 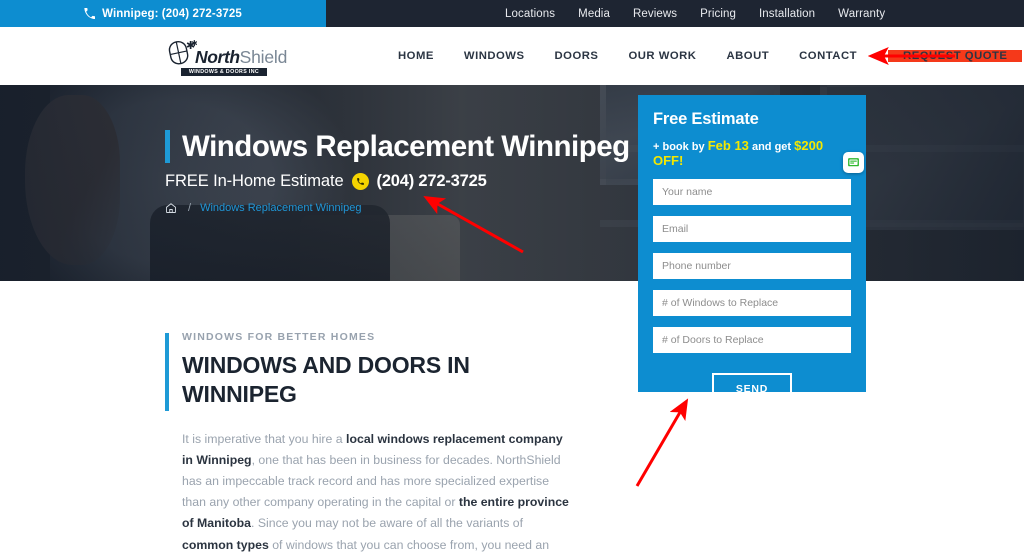 What do you see at coordinates (718, 14) in the screenshot?
I see `topbar-link-pricing: Pricing` at bounding box center [718, 14].